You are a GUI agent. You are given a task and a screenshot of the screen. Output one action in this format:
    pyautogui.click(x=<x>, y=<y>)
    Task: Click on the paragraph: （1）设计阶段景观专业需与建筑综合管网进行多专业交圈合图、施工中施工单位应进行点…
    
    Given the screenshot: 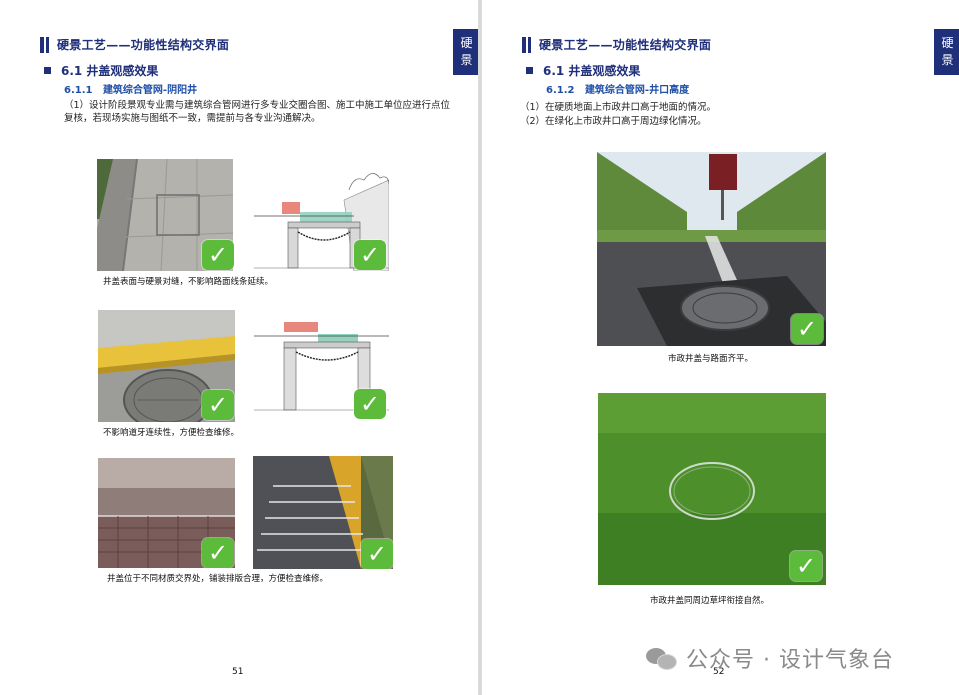 What is the action you would take?
    pyautogui.click(x=257, y=112)
    